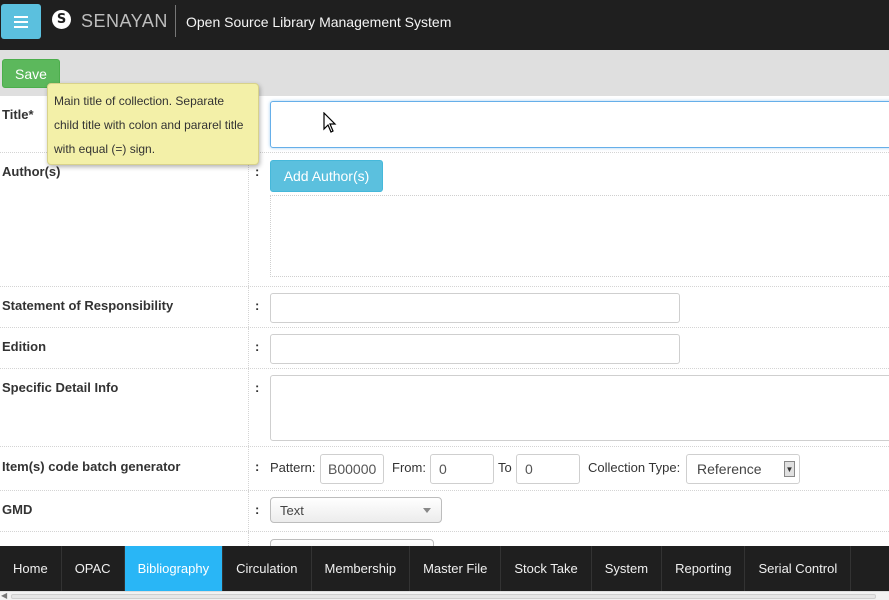  Describe the element at coordinates (456, 568) in the screenshot. I see `nav-item-master-file: Master File` at that location.